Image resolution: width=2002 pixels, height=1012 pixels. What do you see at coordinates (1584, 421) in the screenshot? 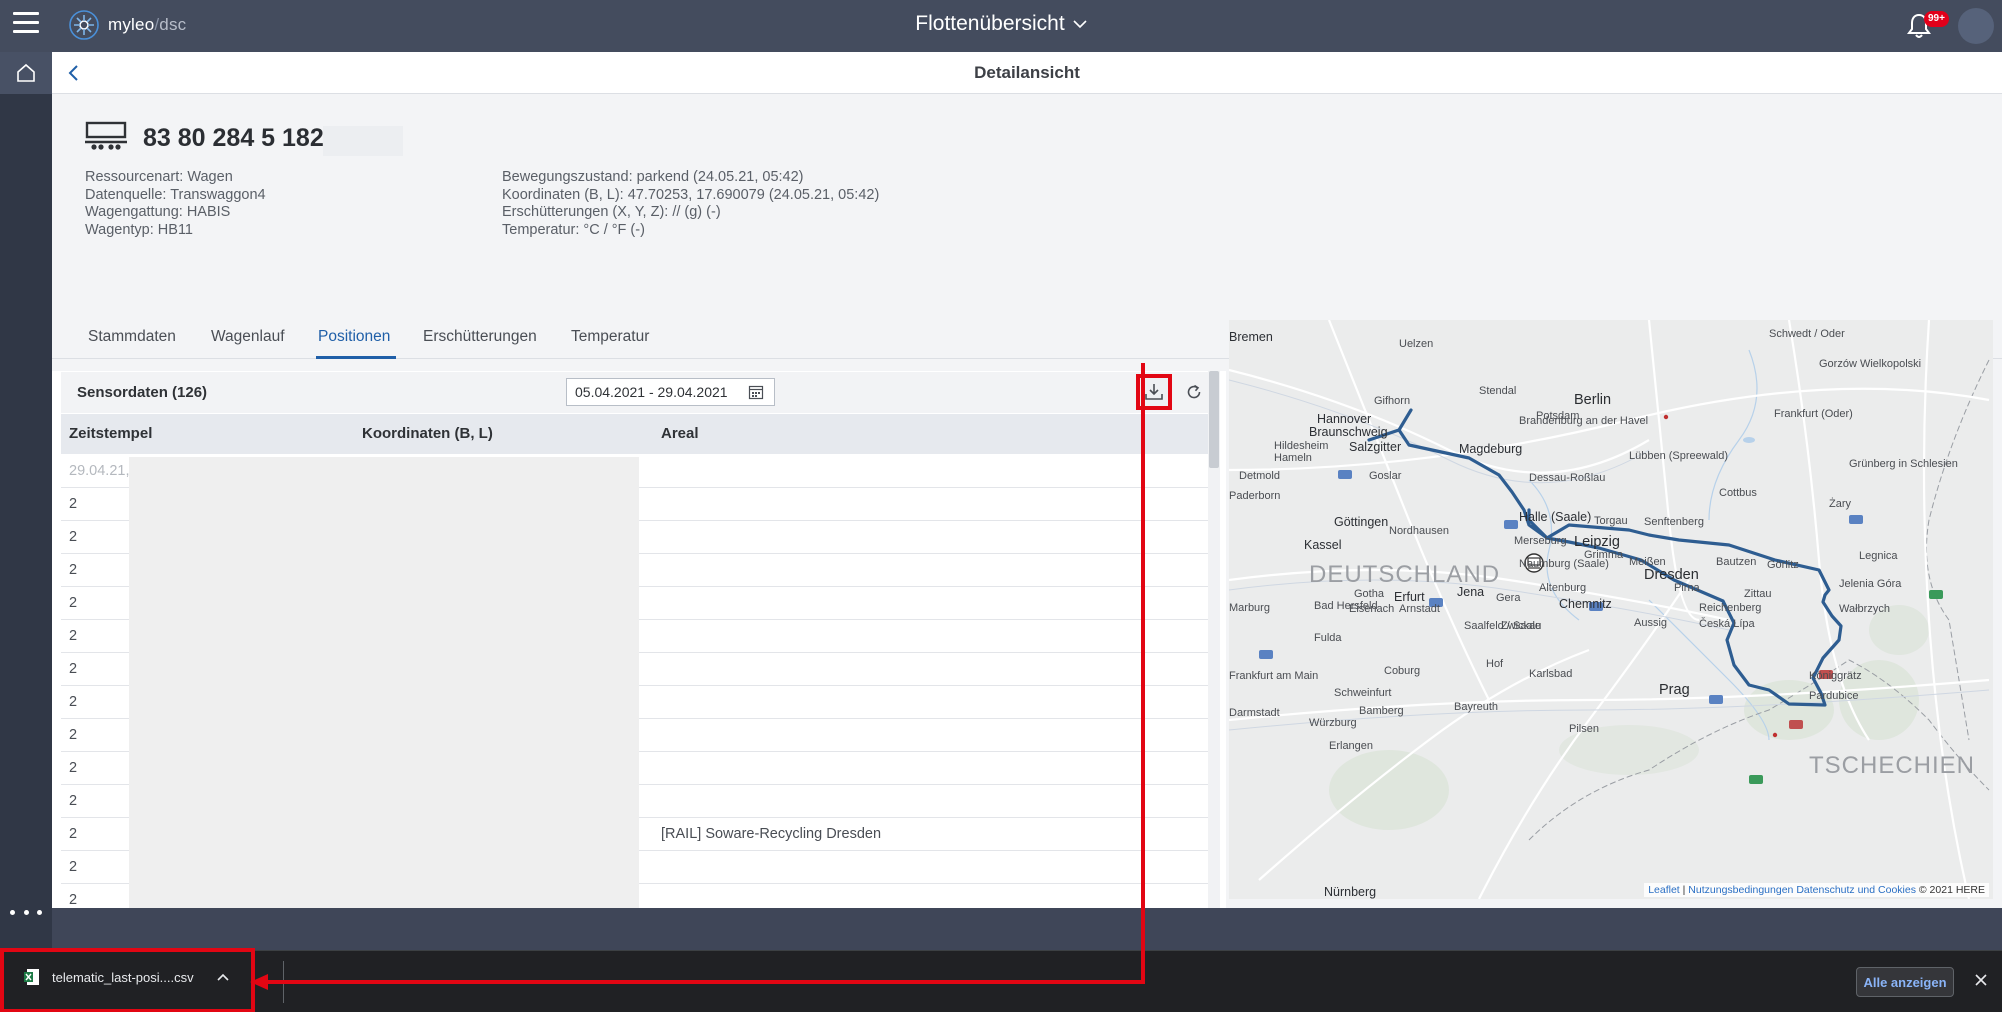
I see `map-label-brandenburg: Brandenburg an der Havel` at bounding box center [1584, 421].